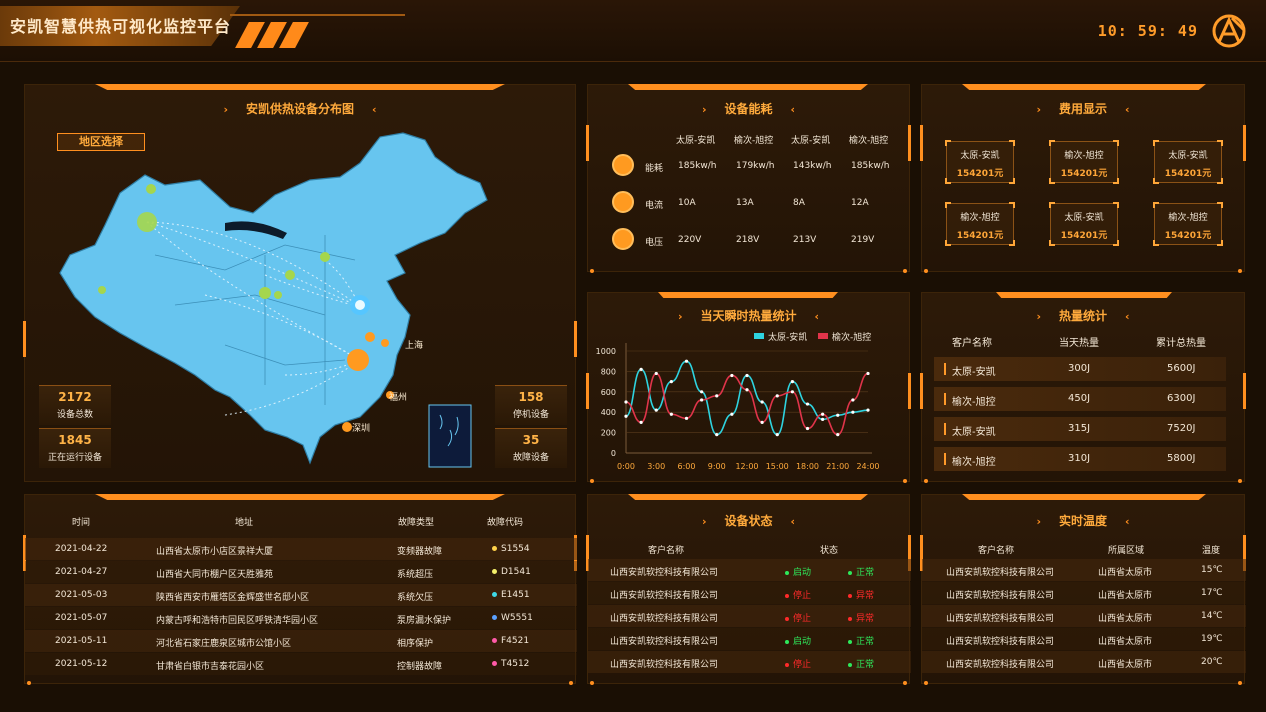  I want to click on y-tick-label: 0, so click(613, 453).